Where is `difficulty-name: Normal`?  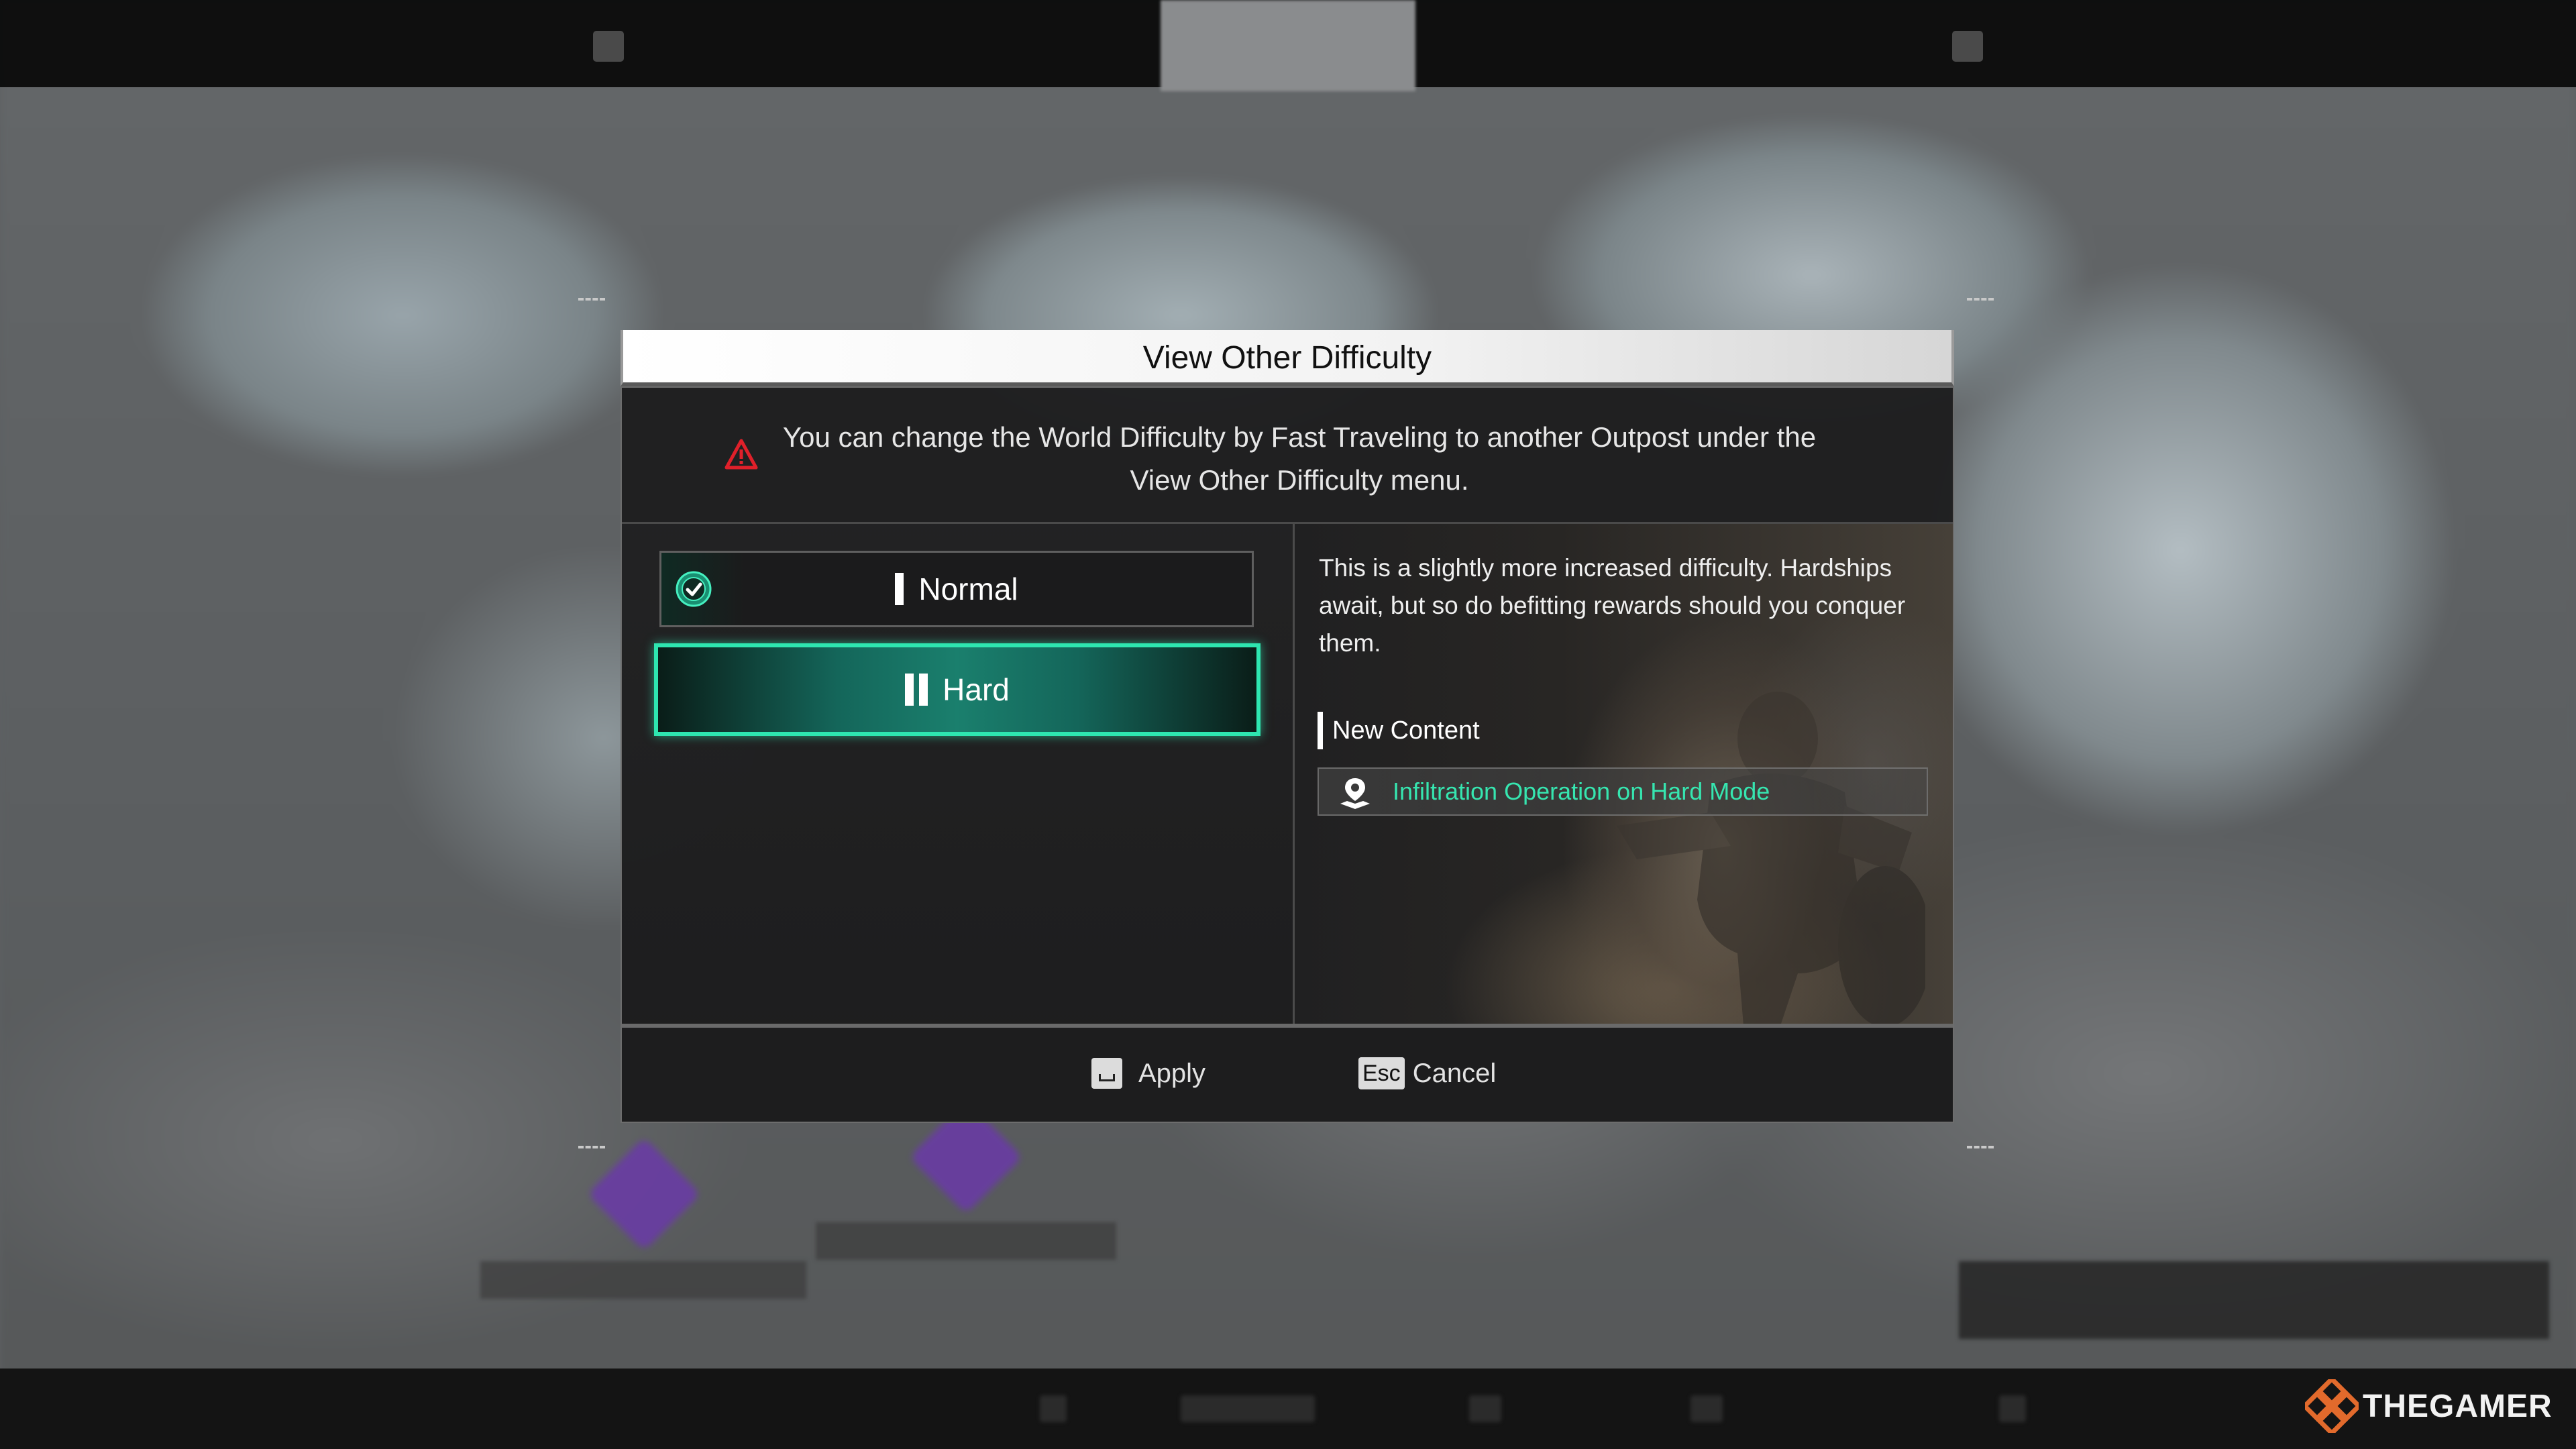
difficulty-name: Normal is located at coordinates (968, 589).